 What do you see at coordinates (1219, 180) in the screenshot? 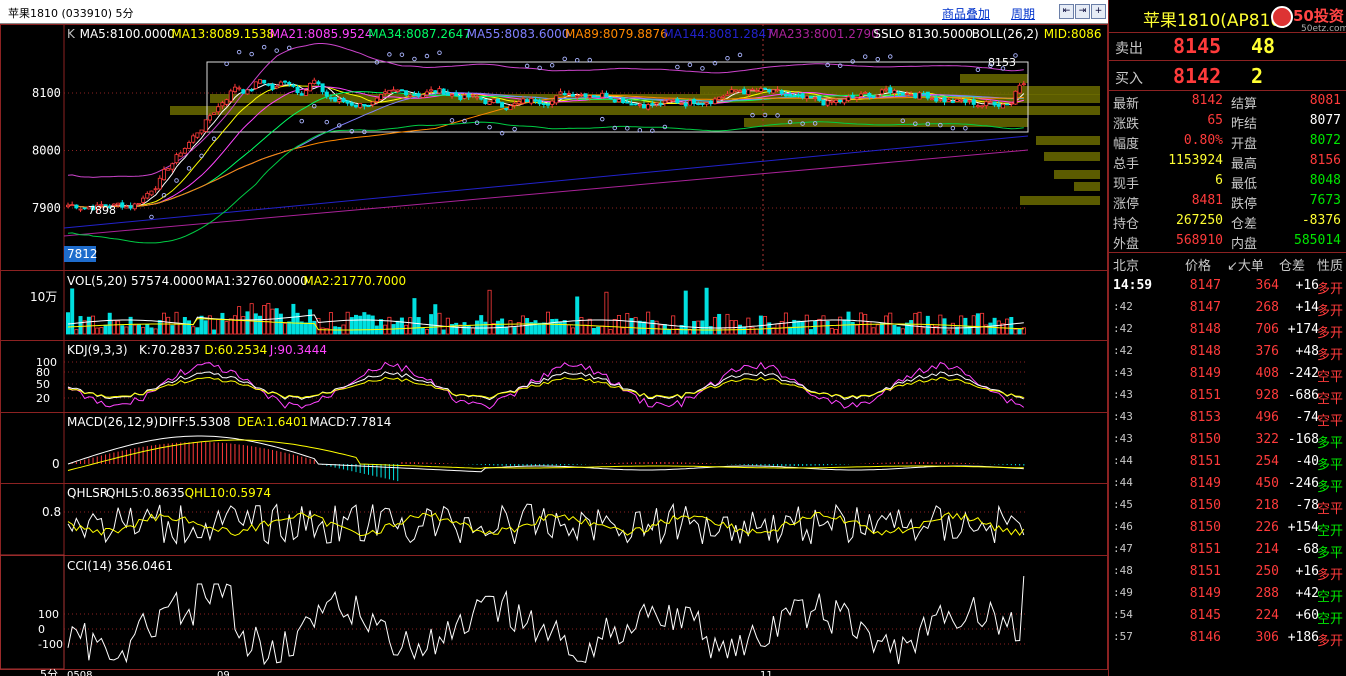
I see `stat-value-1: 6` at bounding box center [1219, 180].